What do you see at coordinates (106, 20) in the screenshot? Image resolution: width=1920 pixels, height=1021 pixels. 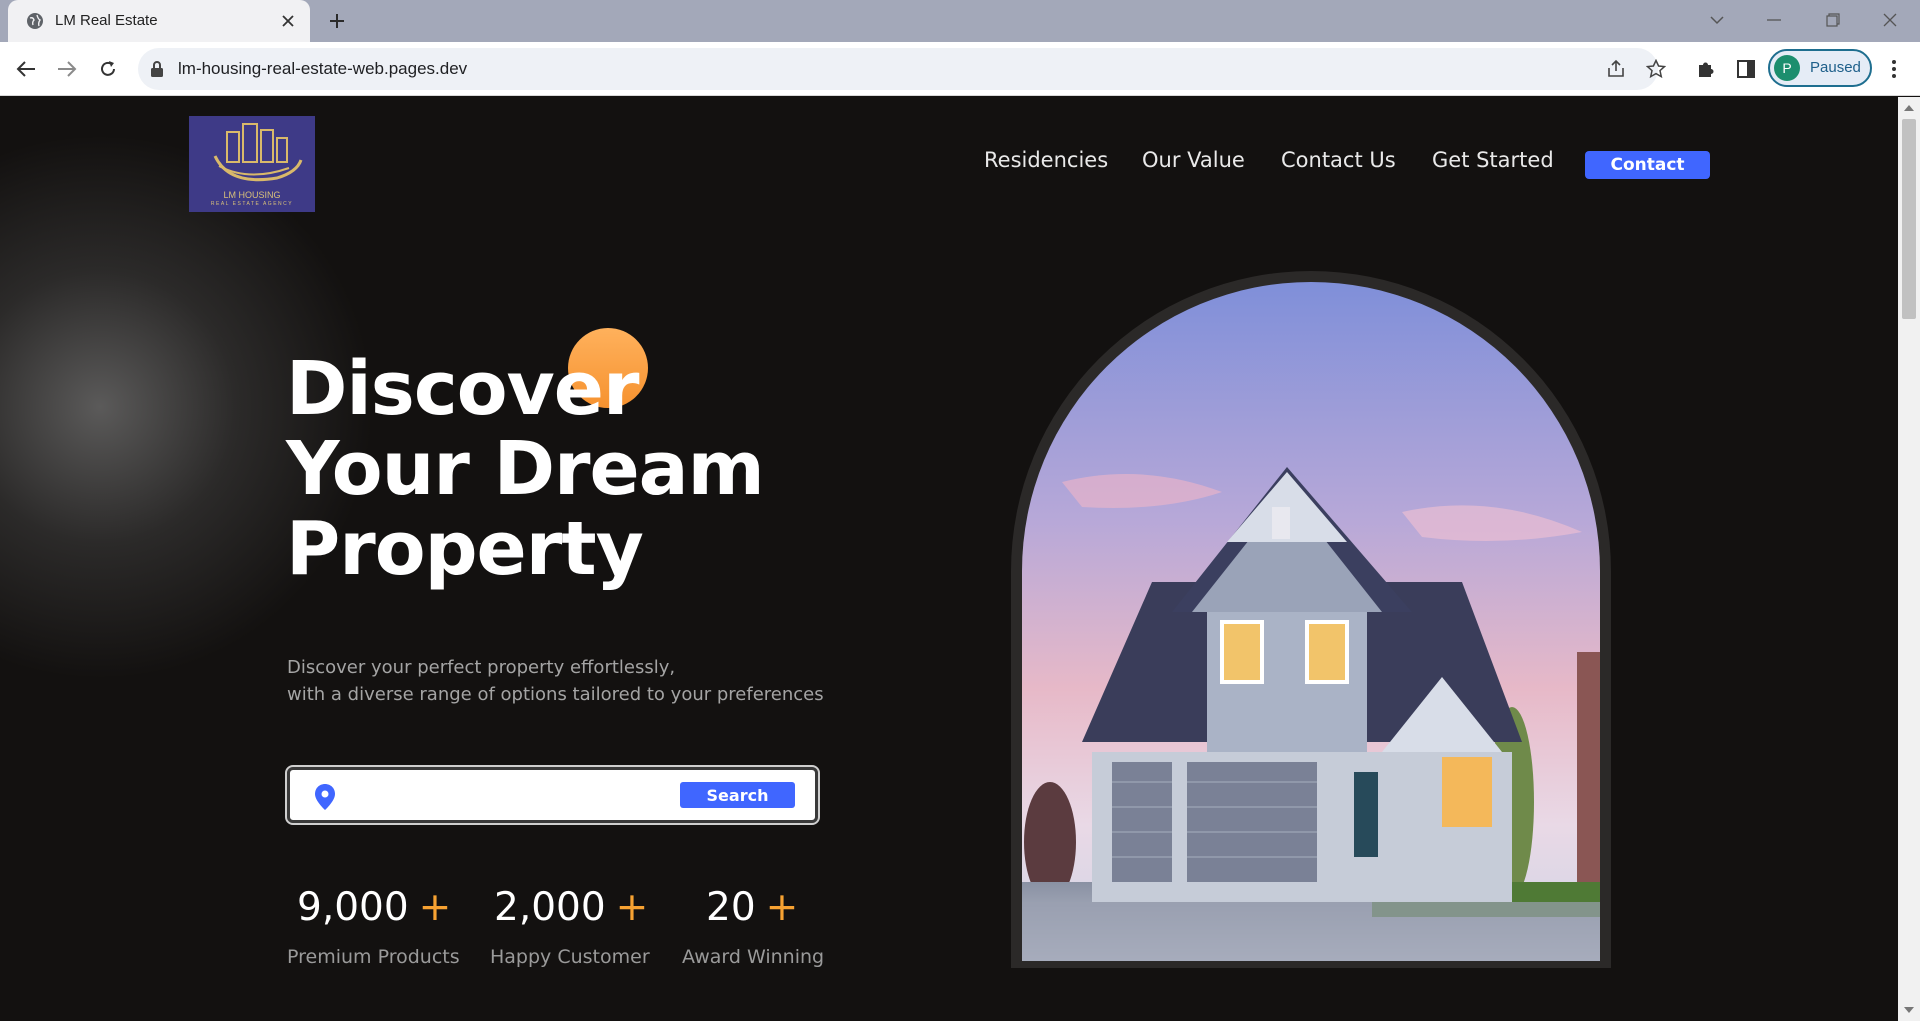 I see `tab-title: LM Real Estate` at bounding box center [106, 20].